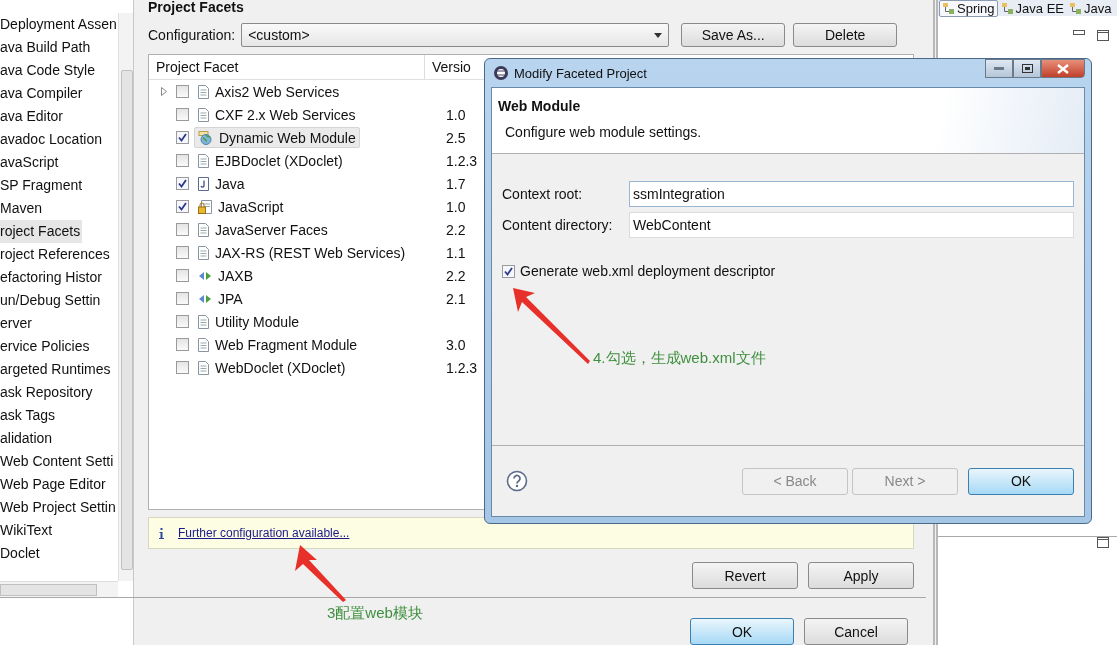  Describe the element at coordinates (249, 321) in the screenshot. I see `facet-name: Utility Module` at that location.